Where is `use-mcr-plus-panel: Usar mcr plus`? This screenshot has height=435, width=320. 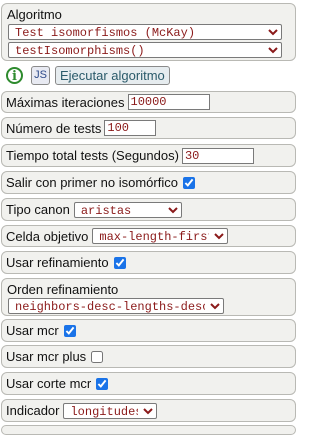
use-mcr-plus-panel: Usar mcr plus is located at coordinates (148, 356).